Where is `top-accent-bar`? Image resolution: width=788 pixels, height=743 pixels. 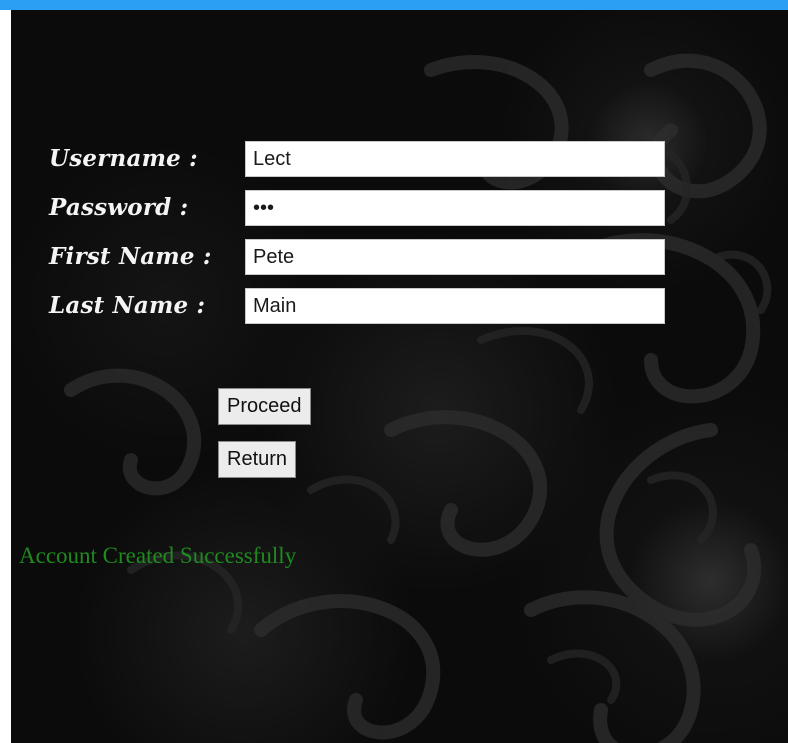 top-accent-bar is located at coordinates (394, 5).